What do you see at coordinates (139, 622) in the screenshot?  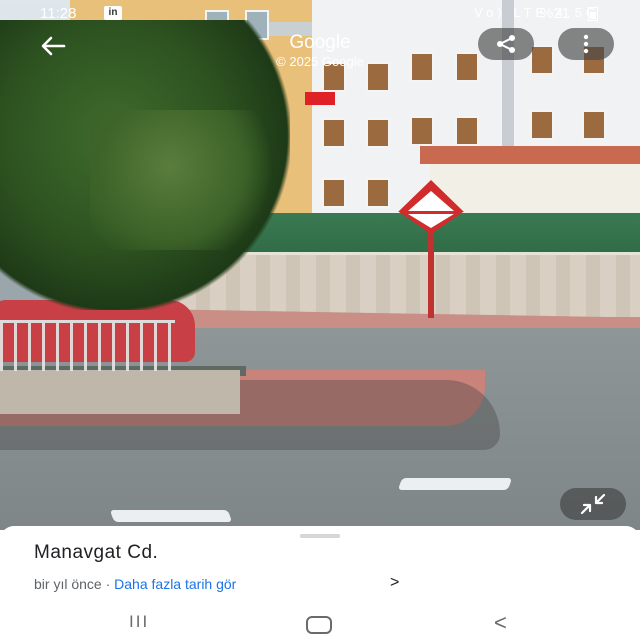 I see `recent-apps-button: III` at bounding box center [139, 622].